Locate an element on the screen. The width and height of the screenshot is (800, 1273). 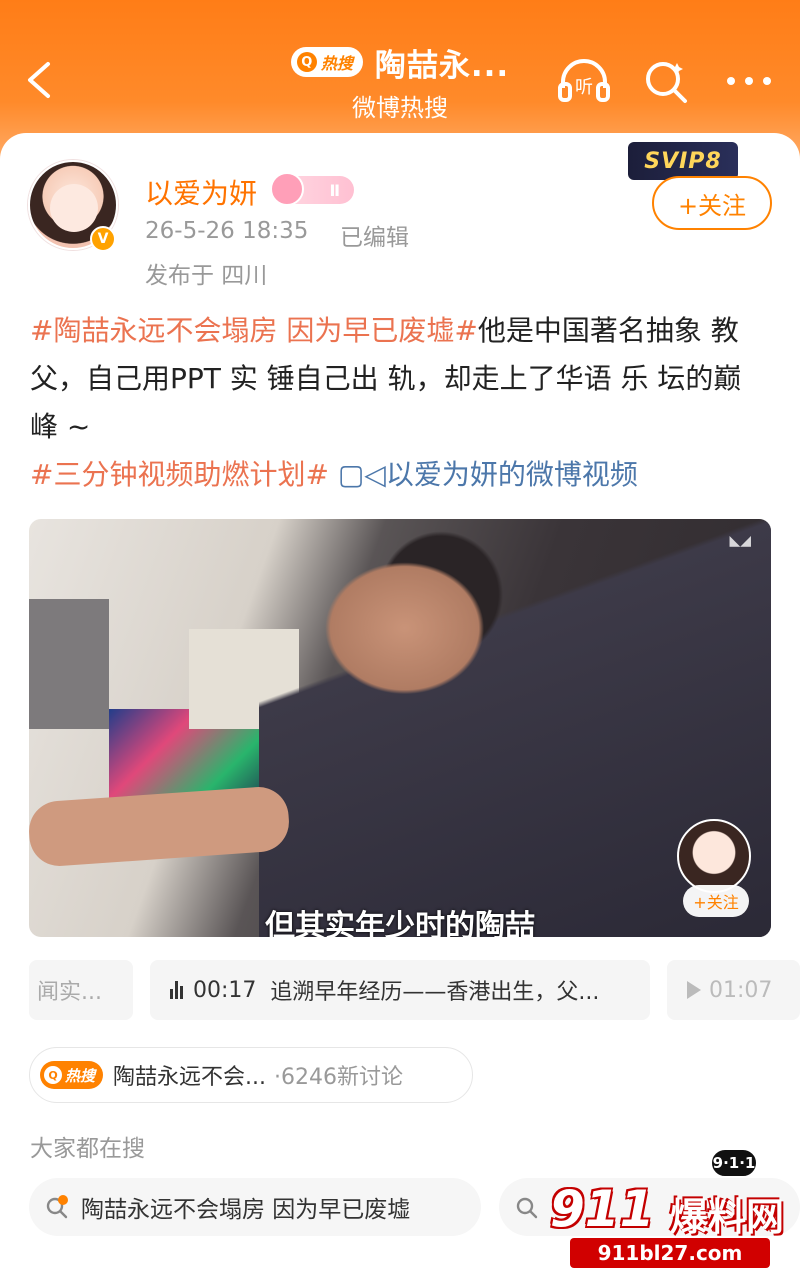
search-icon is located at coordinates (666, 82).